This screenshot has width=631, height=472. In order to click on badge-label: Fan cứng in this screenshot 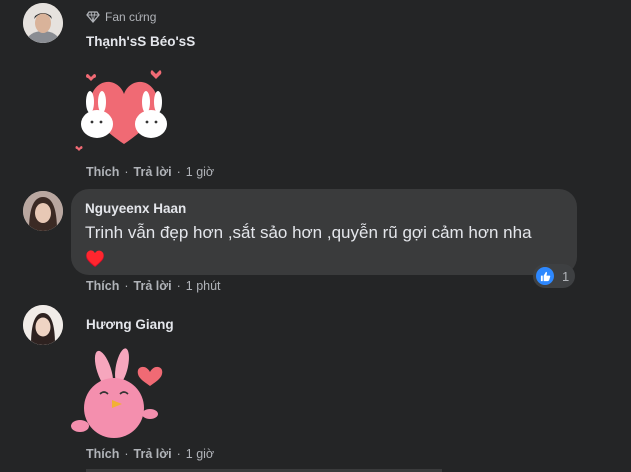, I will do `click(131, 17)`.